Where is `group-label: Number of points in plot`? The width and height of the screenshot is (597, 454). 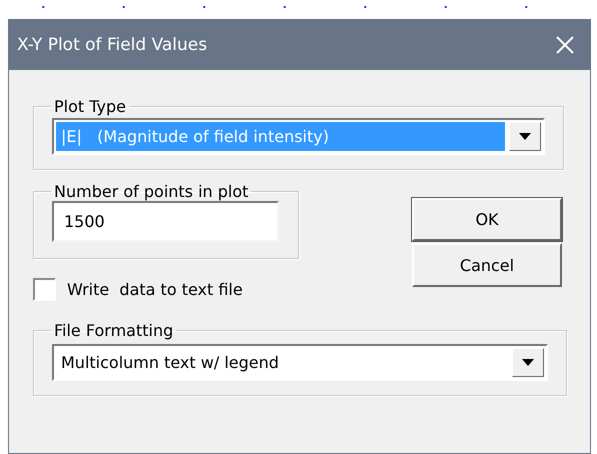
group-label: Number of points in plot is located at coordinates (151, 191).